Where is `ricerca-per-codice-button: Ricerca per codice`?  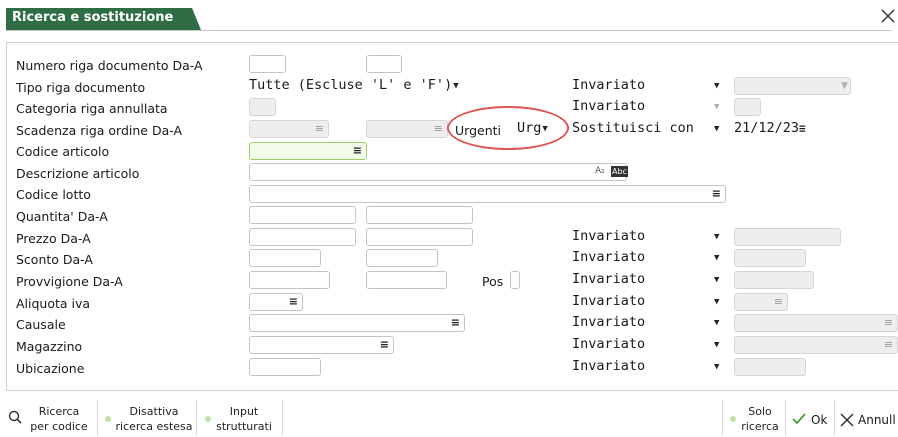 ricerca-per-codice-button: Ricerca per codice is located at coordinates (50, 419).